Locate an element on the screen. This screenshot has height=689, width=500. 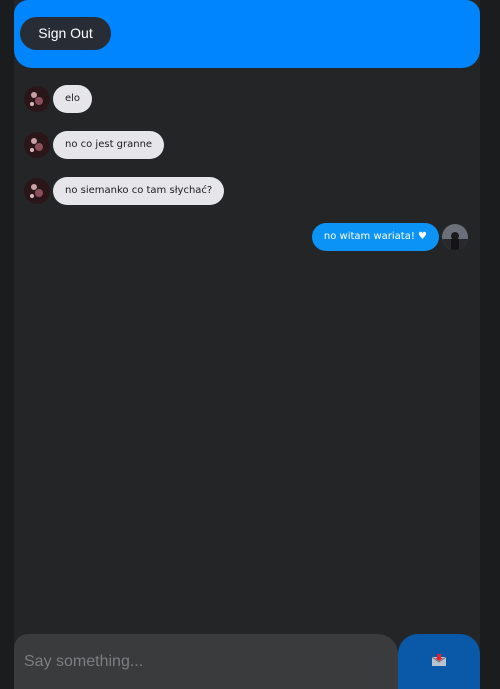
message-row: no siemanko co tam słychać? is located at coordinates (124, 191).